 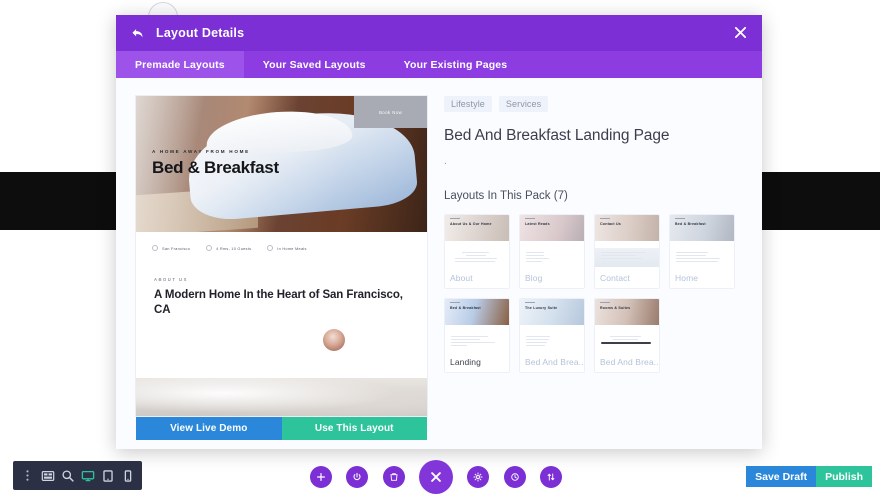 I want to click on toggle-builder-button, so click(x=357, y=477).